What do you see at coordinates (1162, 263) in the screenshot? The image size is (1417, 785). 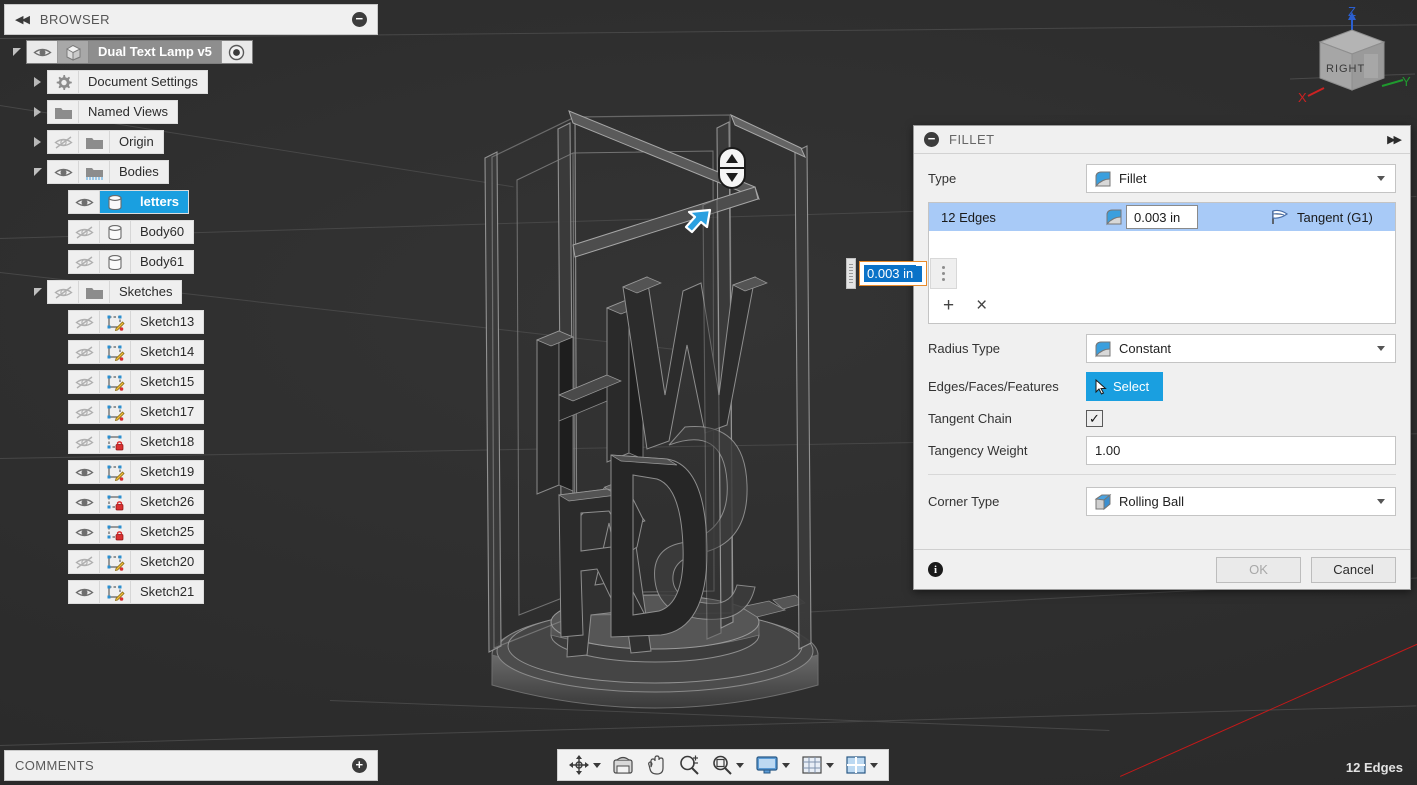 I see `fillet-edge-list: 12 Edges 0.003 in Tangent (G1) + ×` at bounding box center [1162, 263].